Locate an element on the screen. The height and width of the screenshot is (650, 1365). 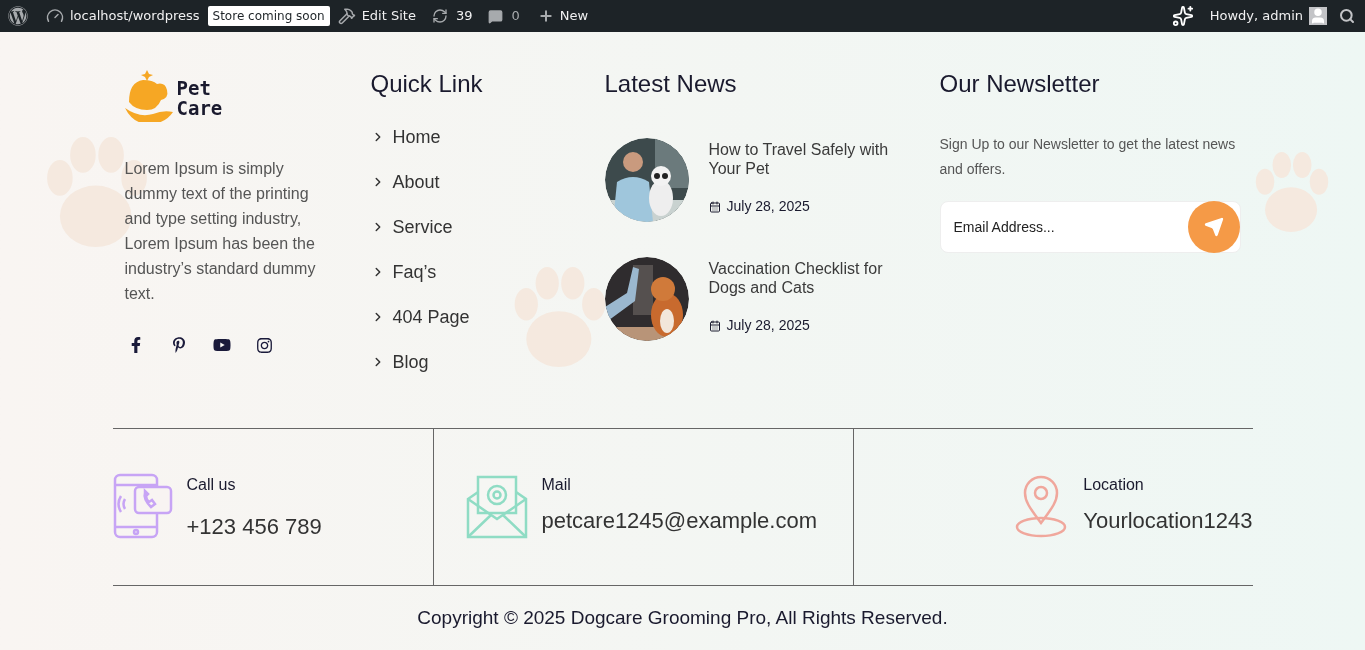
sparkle-icon is located at coordinates (1182, 16).